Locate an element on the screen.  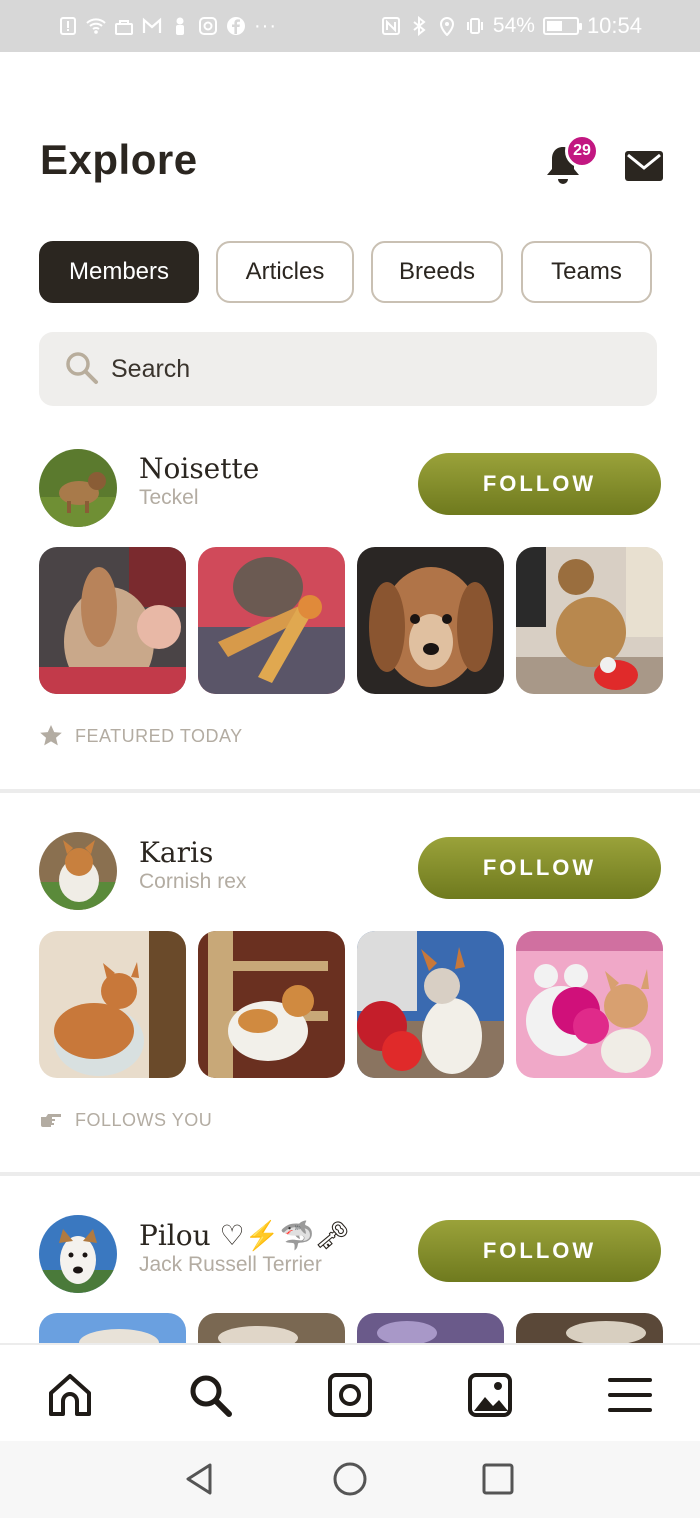
search-bar is located at coordinates (348, 369).